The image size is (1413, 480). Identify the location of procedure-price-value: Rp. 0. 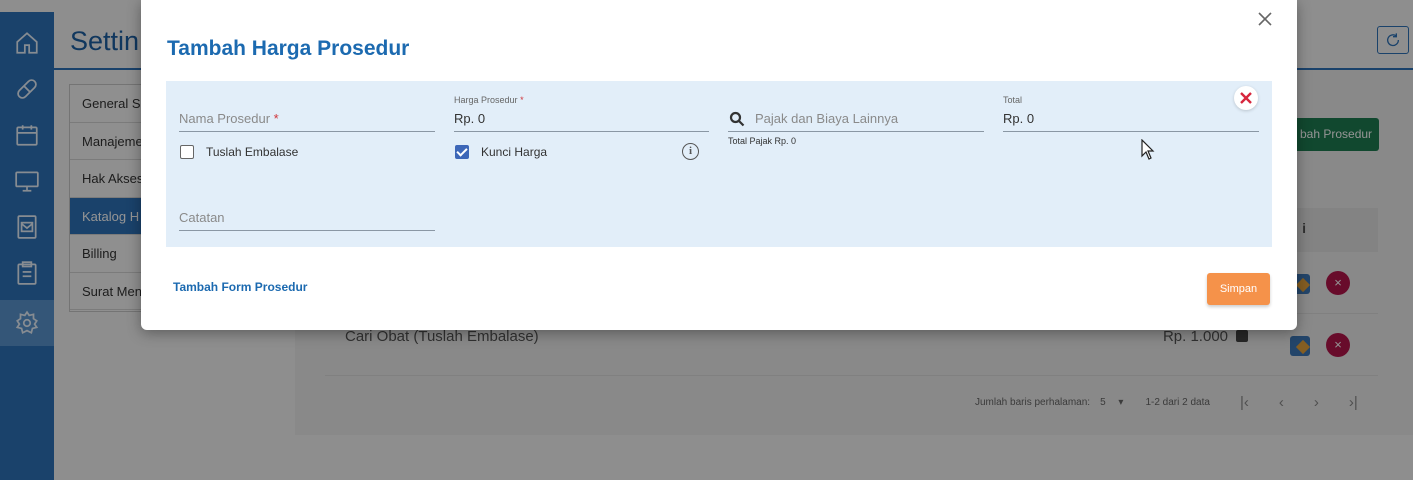
(470, 118).